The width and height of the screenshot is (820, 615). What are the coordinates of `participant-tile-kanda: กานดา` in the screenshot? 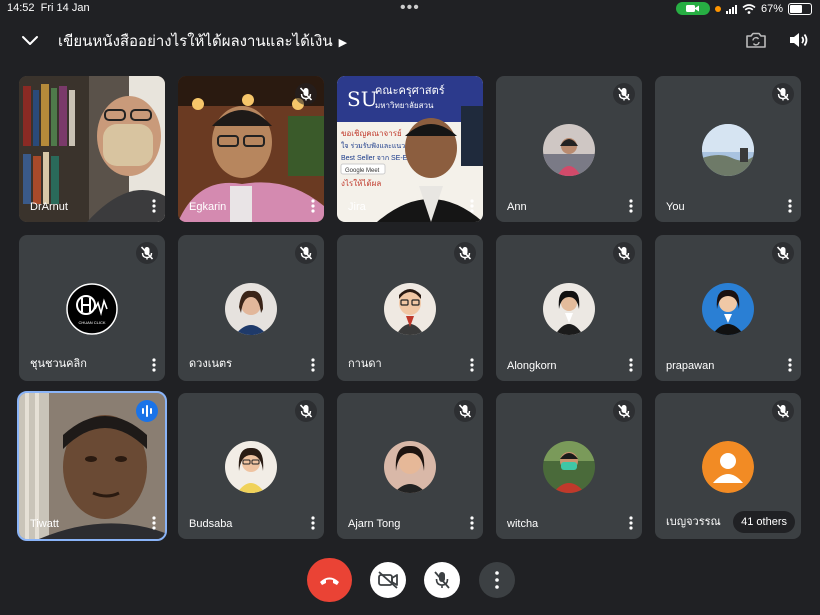 It's located at (410, 308).